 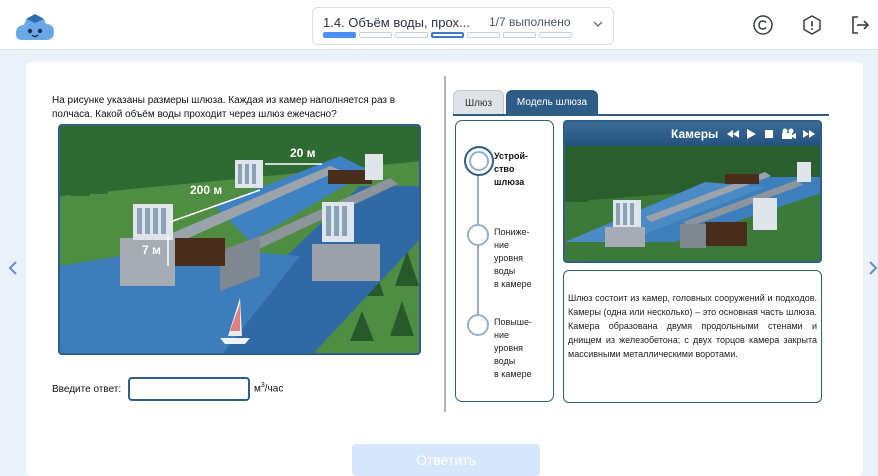 I want to click on unit-base: м, so click(x=257, y=389).